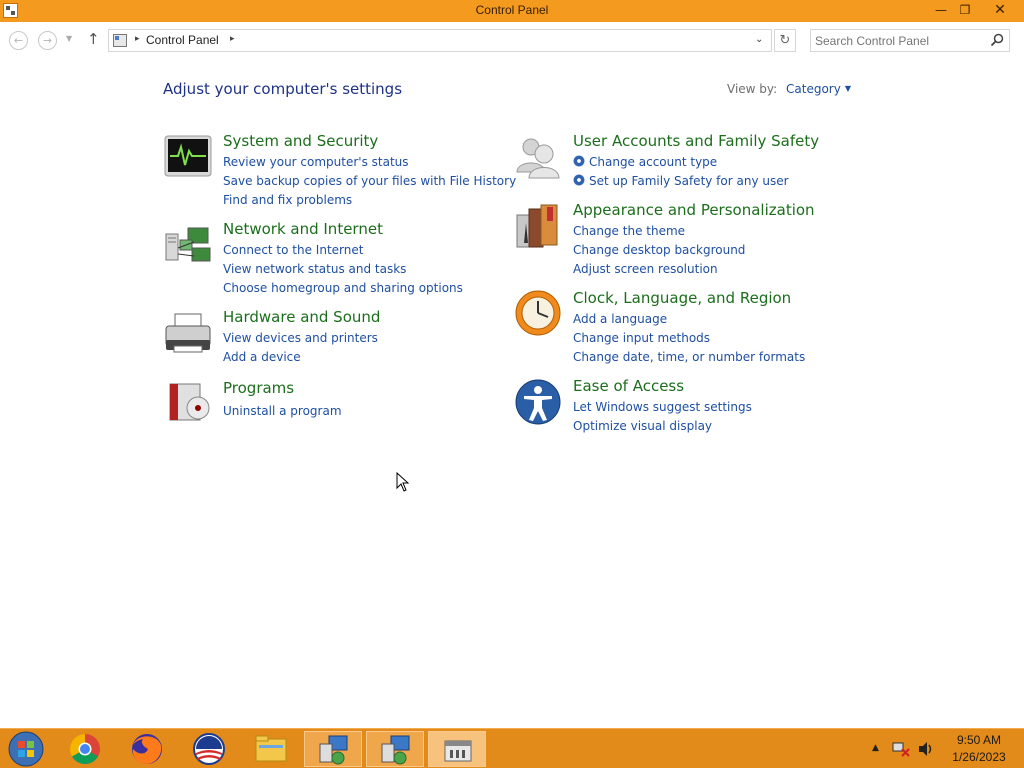  What do you see at coordinates (300, 338) in the screenshot?
I see `link-devices-printers: View devices and printers` at bounding box center [300, 338].